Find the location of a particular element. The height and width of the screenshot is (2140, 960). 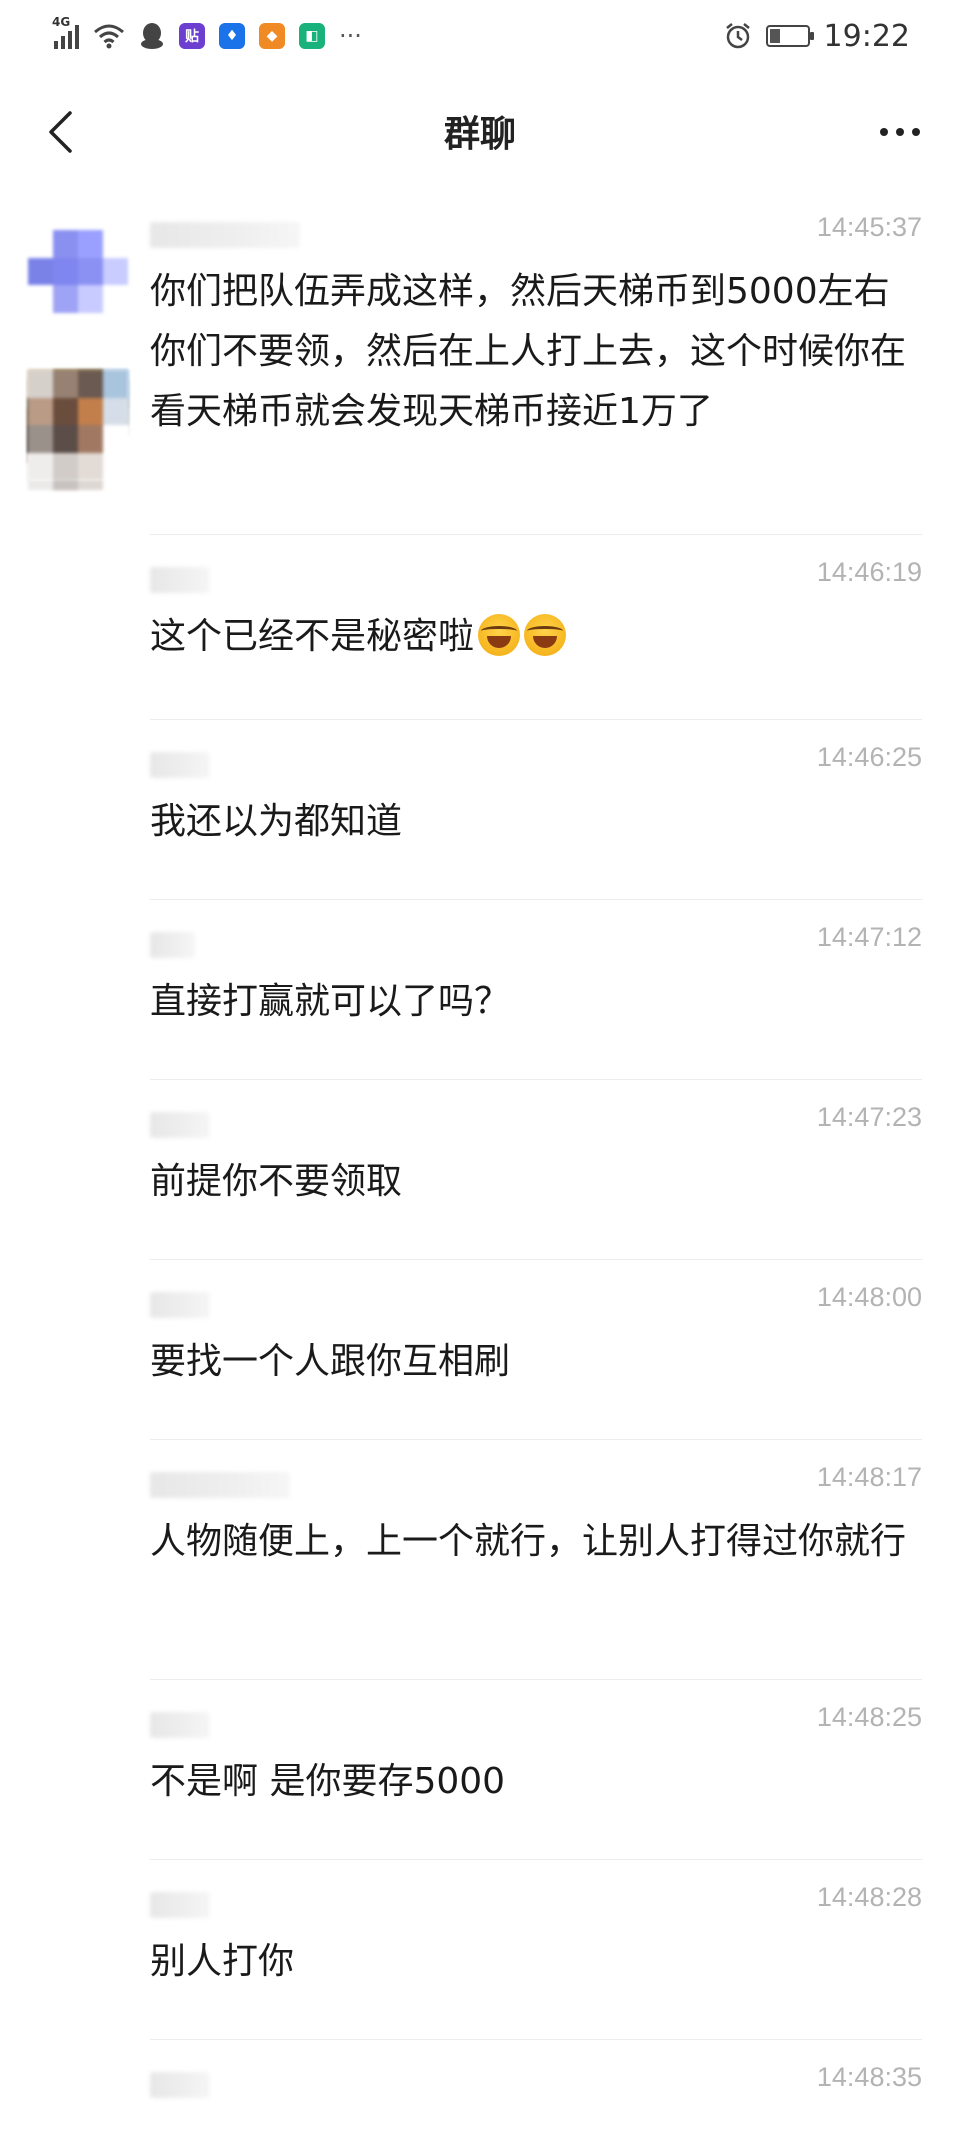

message-timestamp: 14:46:25 is located at coordinates (869, 757).